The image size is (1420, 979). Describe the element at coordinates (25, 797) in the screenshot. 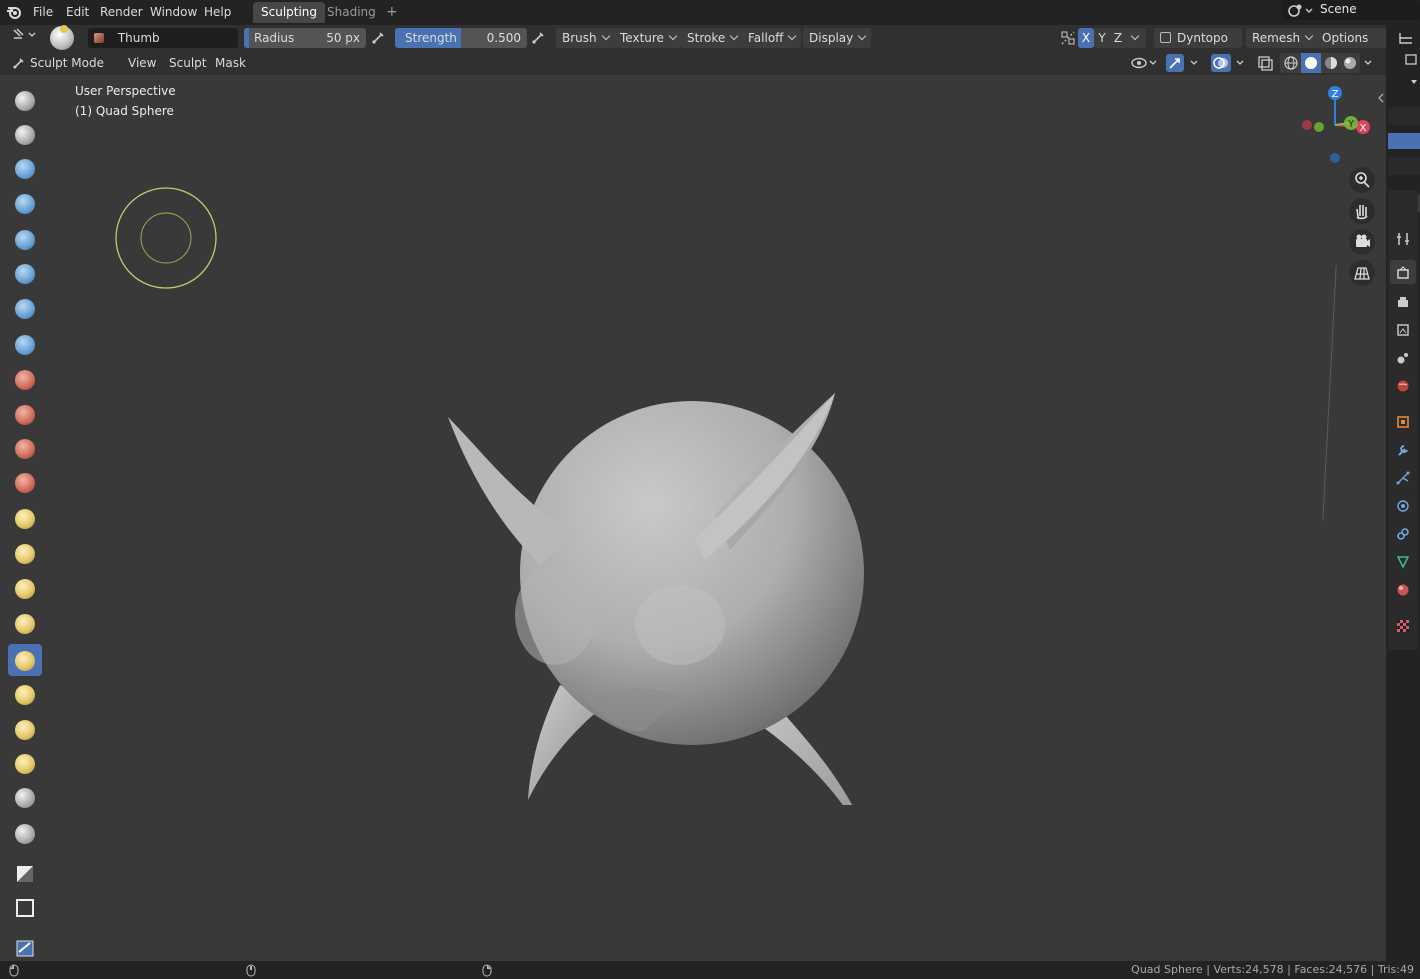

I see `tool-slide-relax` at that location.